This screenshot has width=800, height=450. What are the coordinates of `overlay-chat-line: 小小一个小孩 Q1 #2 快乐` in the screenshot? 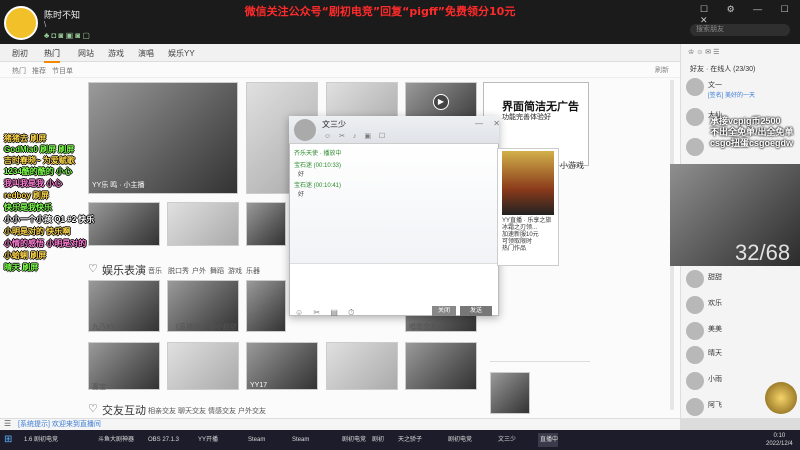 It's located at (49, 219).